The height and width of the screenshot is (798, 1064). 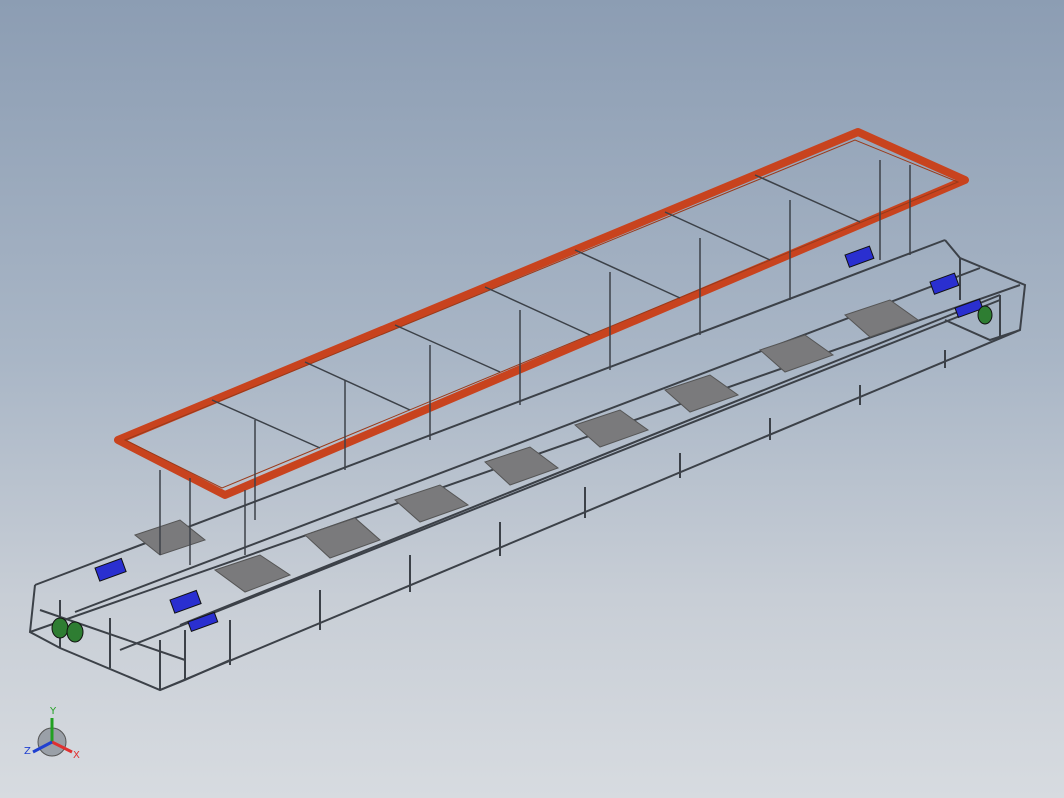 I want to click on triad-z-label: Z, so click(x=27, y=751).